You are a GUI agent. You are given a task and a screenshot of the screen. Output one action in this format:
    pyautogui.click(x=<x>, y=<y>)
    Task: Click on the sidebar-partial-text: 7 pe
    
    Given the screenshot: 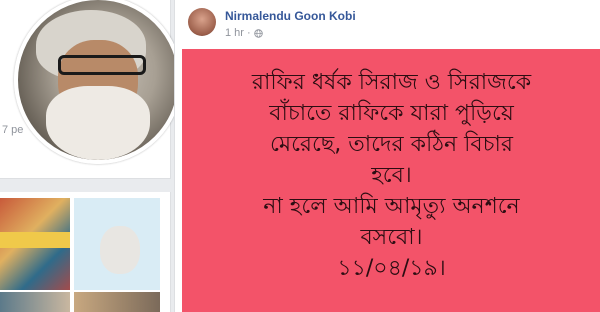 What is the action you would take?
    pyautogui.click(x=13, y=130)
    